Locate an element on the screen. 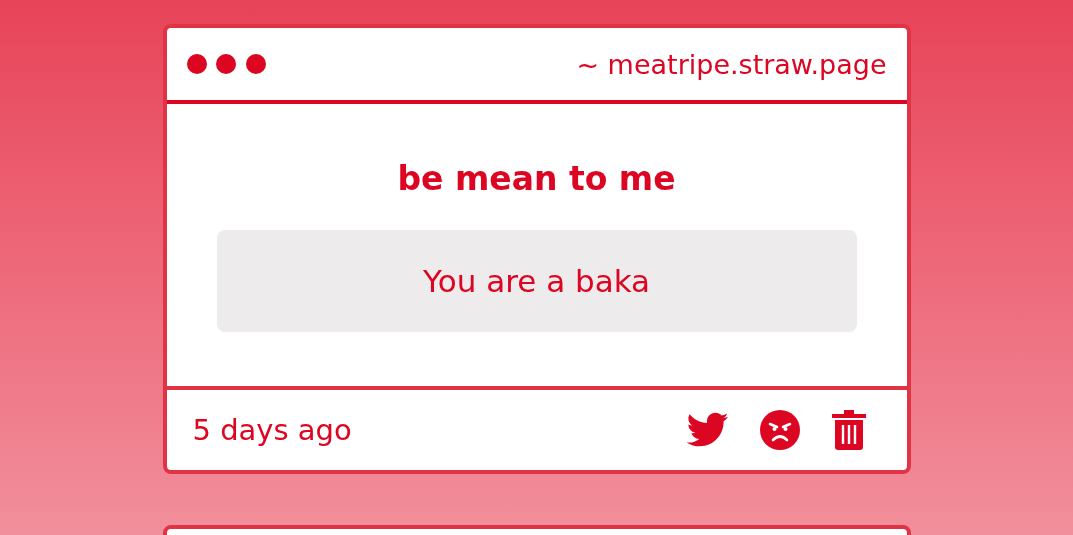  angry-face-icon is located at coordinates (779, 430).